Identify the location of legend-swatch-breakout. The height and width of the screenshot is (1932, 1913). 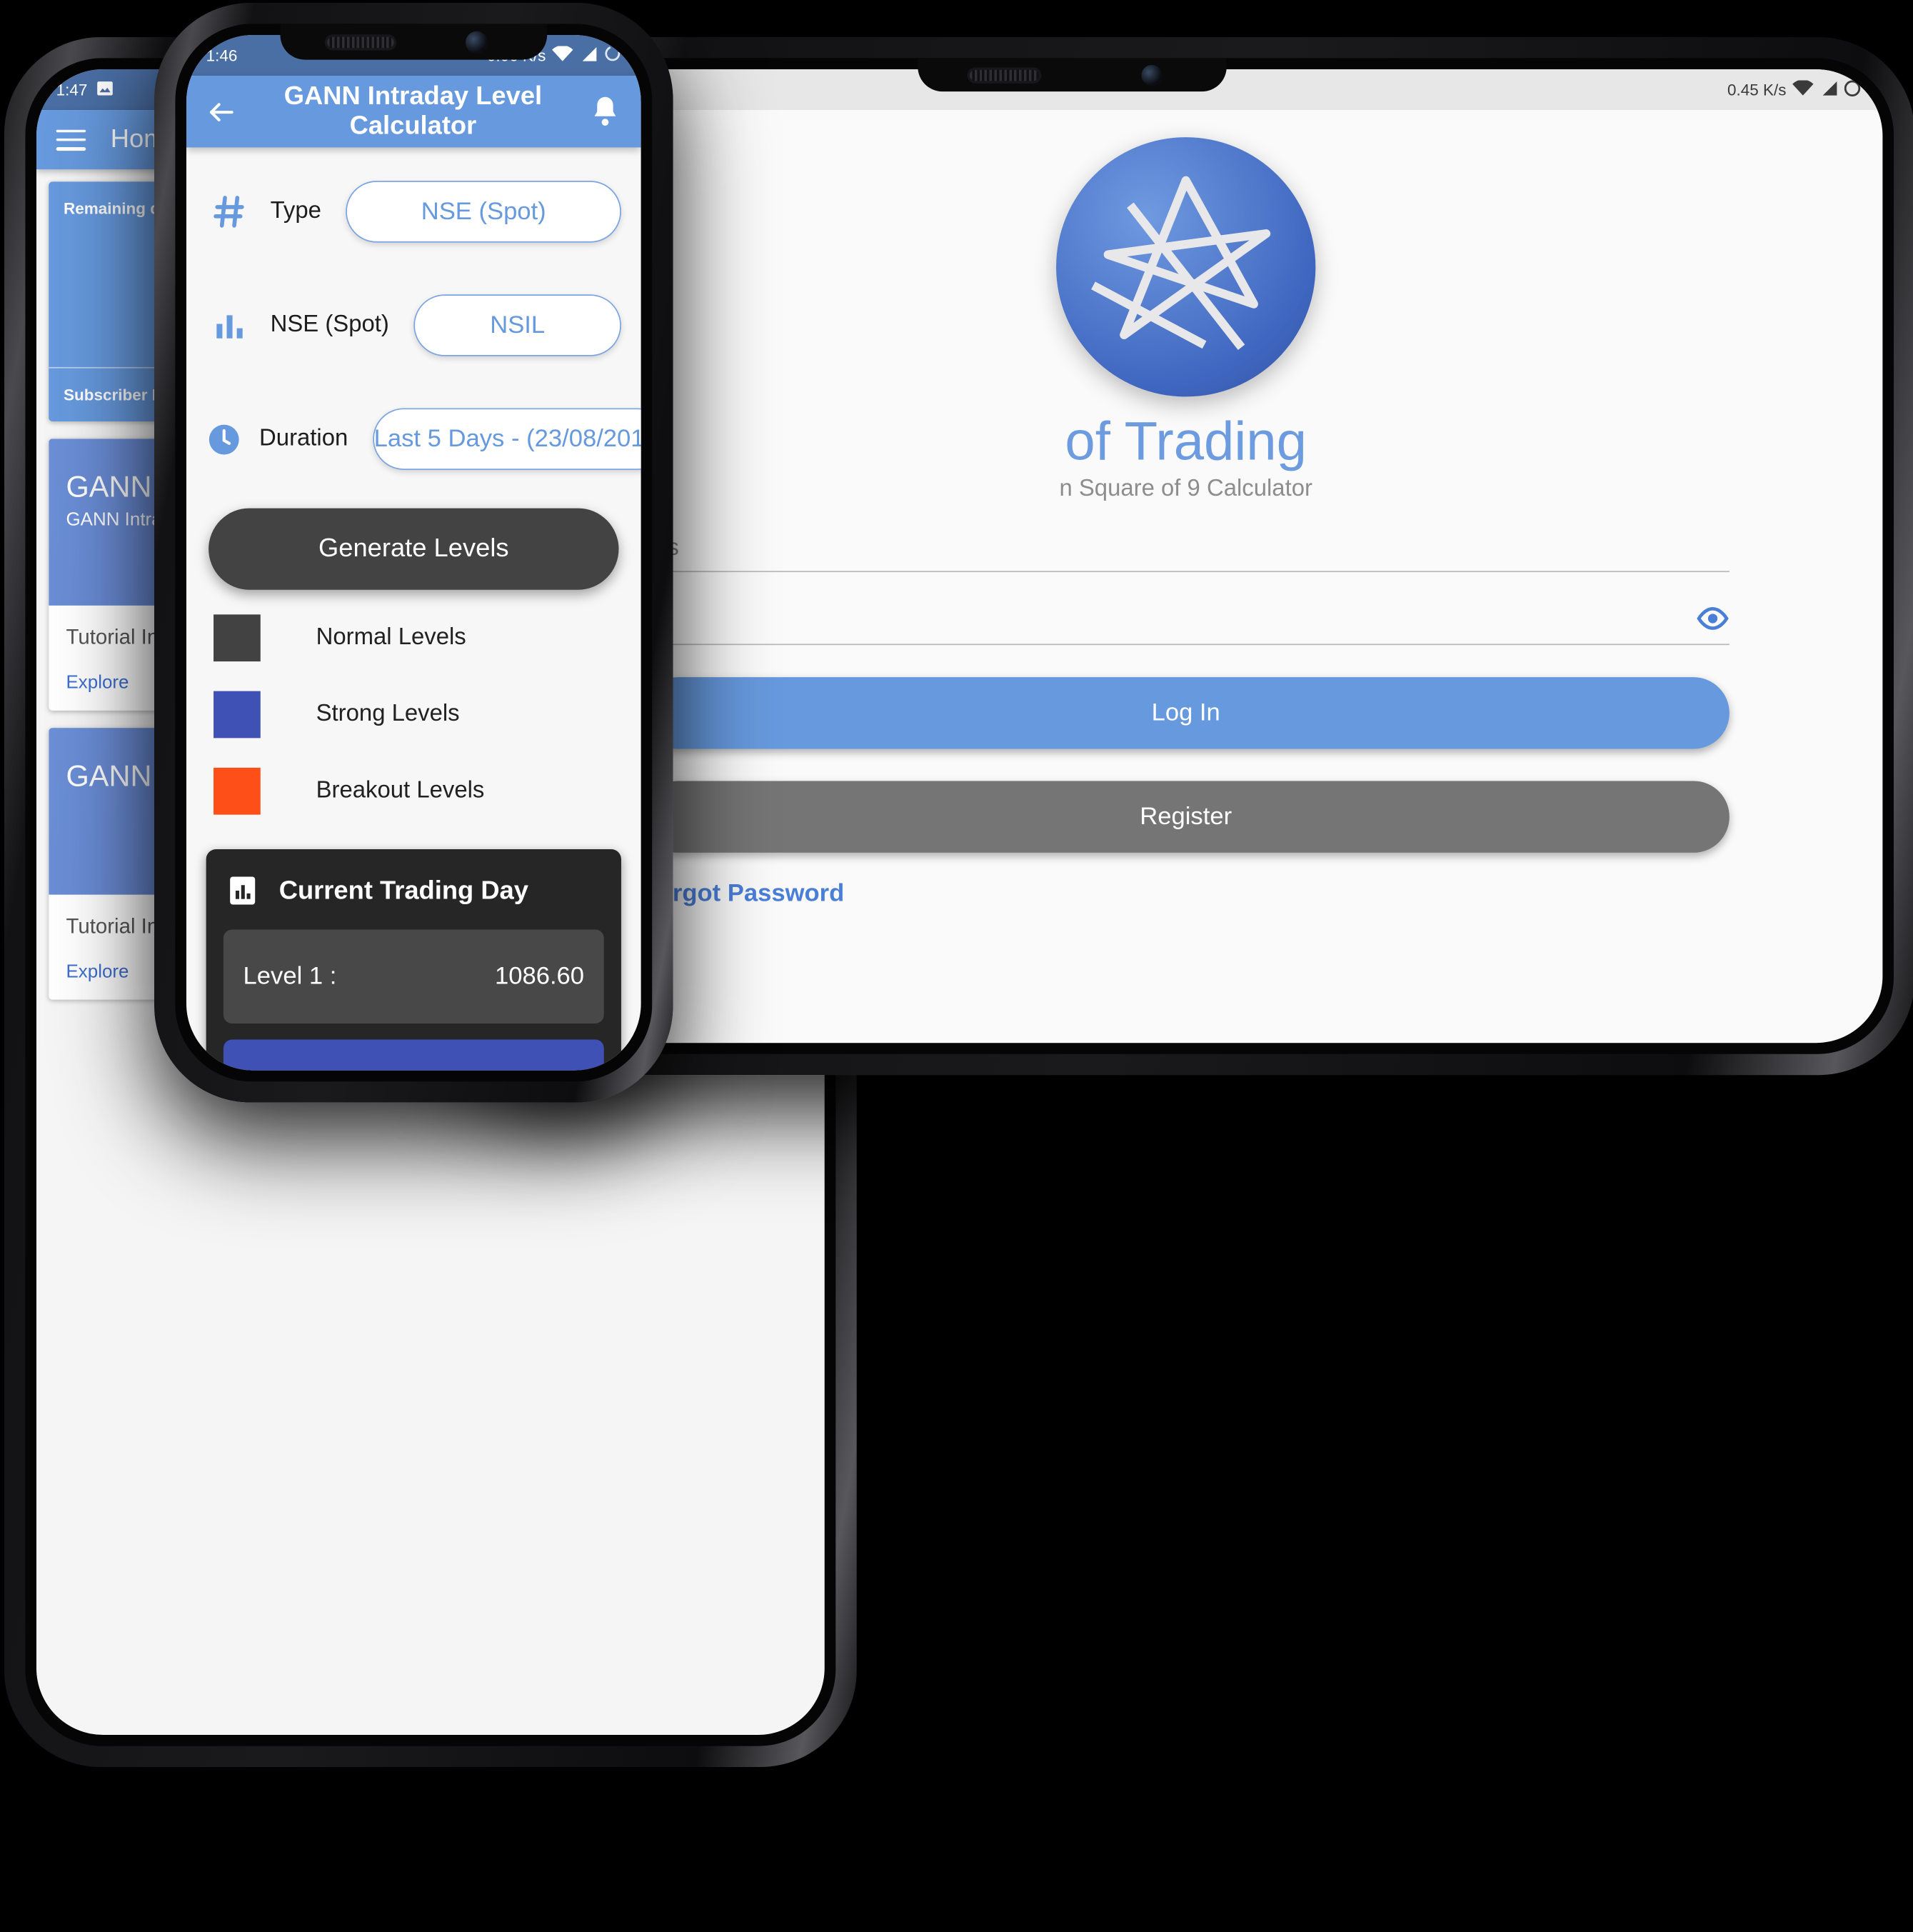
(238, 791).